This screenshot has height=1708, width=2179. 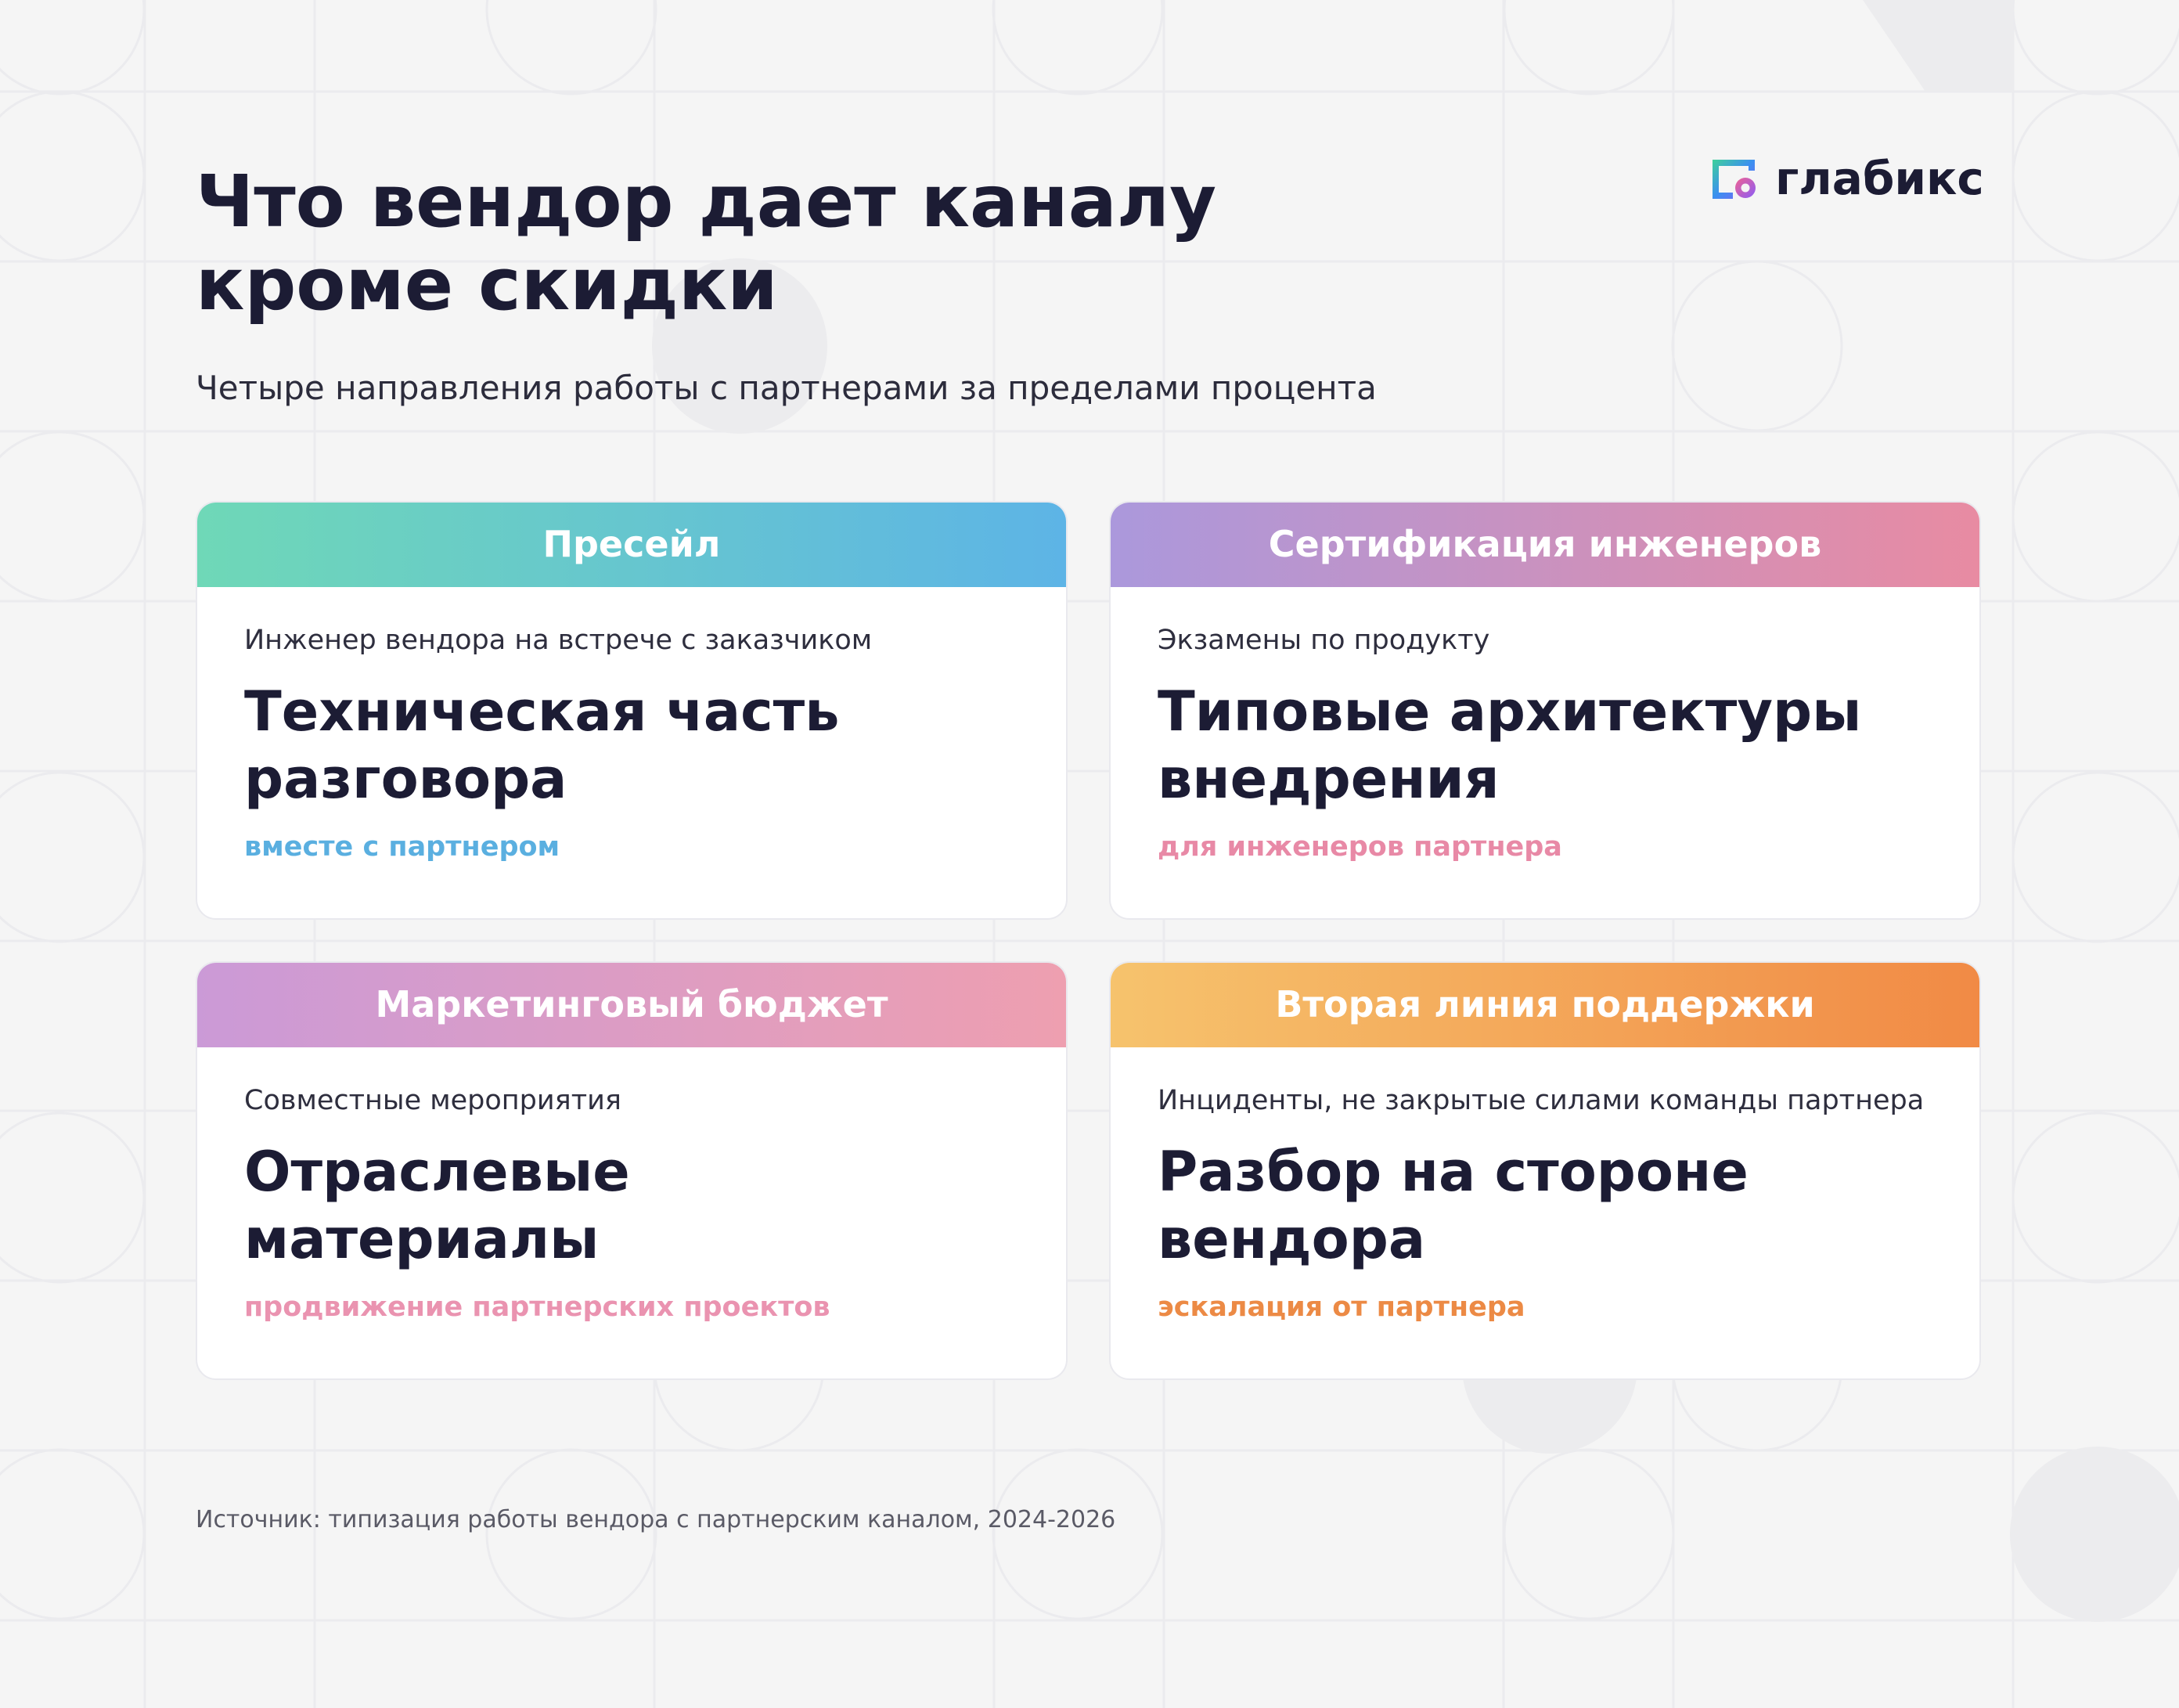 I want to click on brand-logo: глабикс, so click(x=1846, y=178).